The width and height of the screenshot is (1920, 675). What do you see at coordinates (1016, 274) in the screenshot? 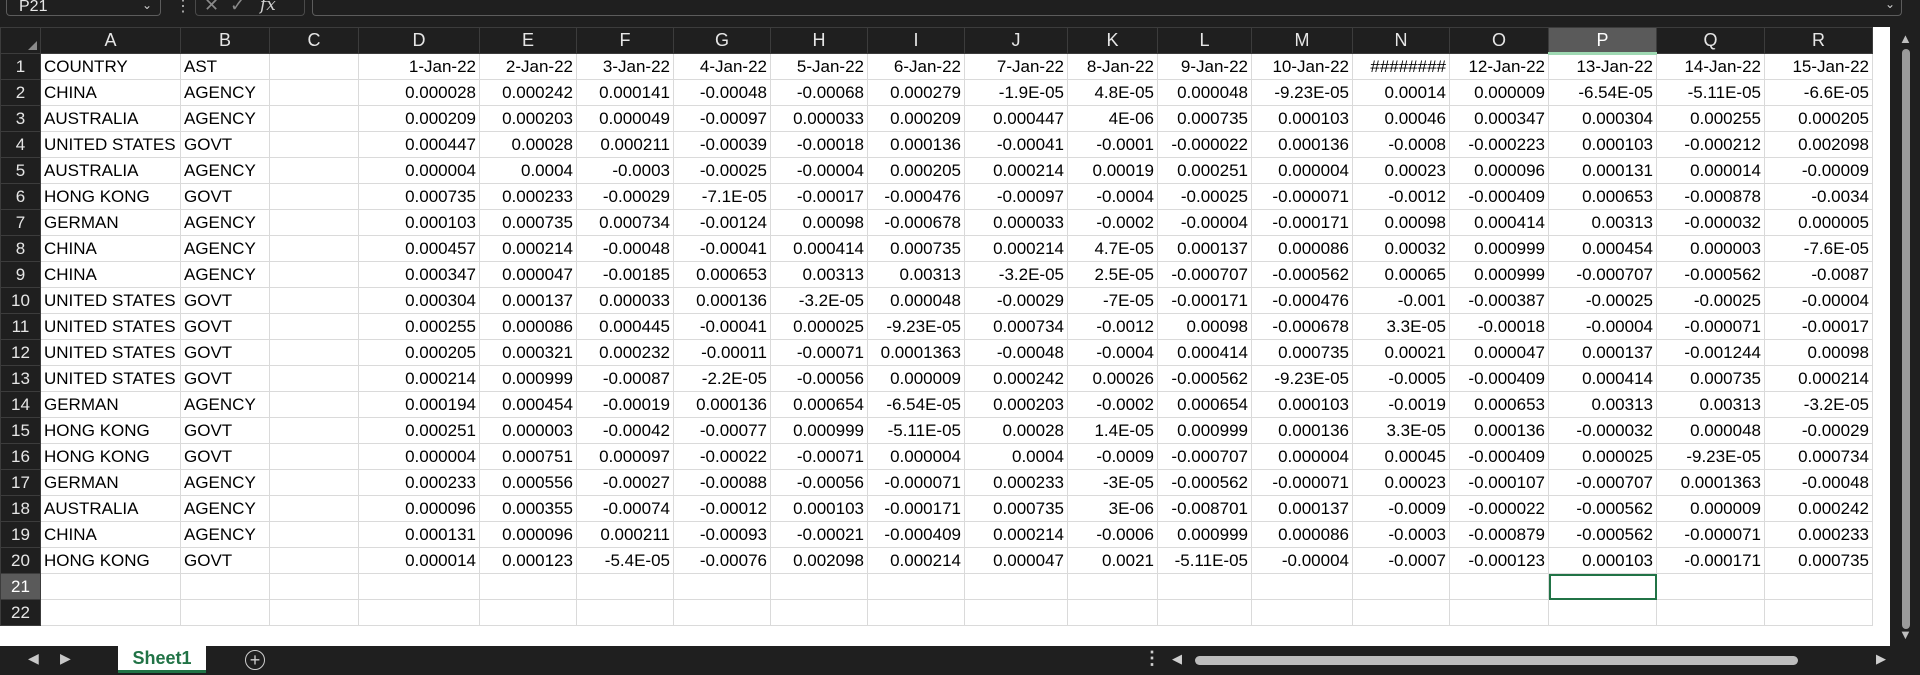
I see `cell-j9: -3.2E-05` at bounding box center [1016, 274].